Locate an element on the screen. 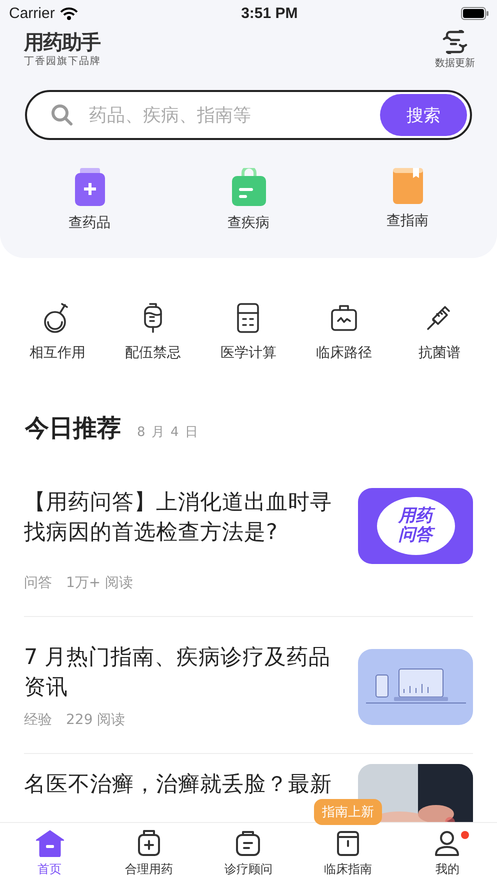  tab-item: 诊疗顾问 is located at coordinates (248, 853).